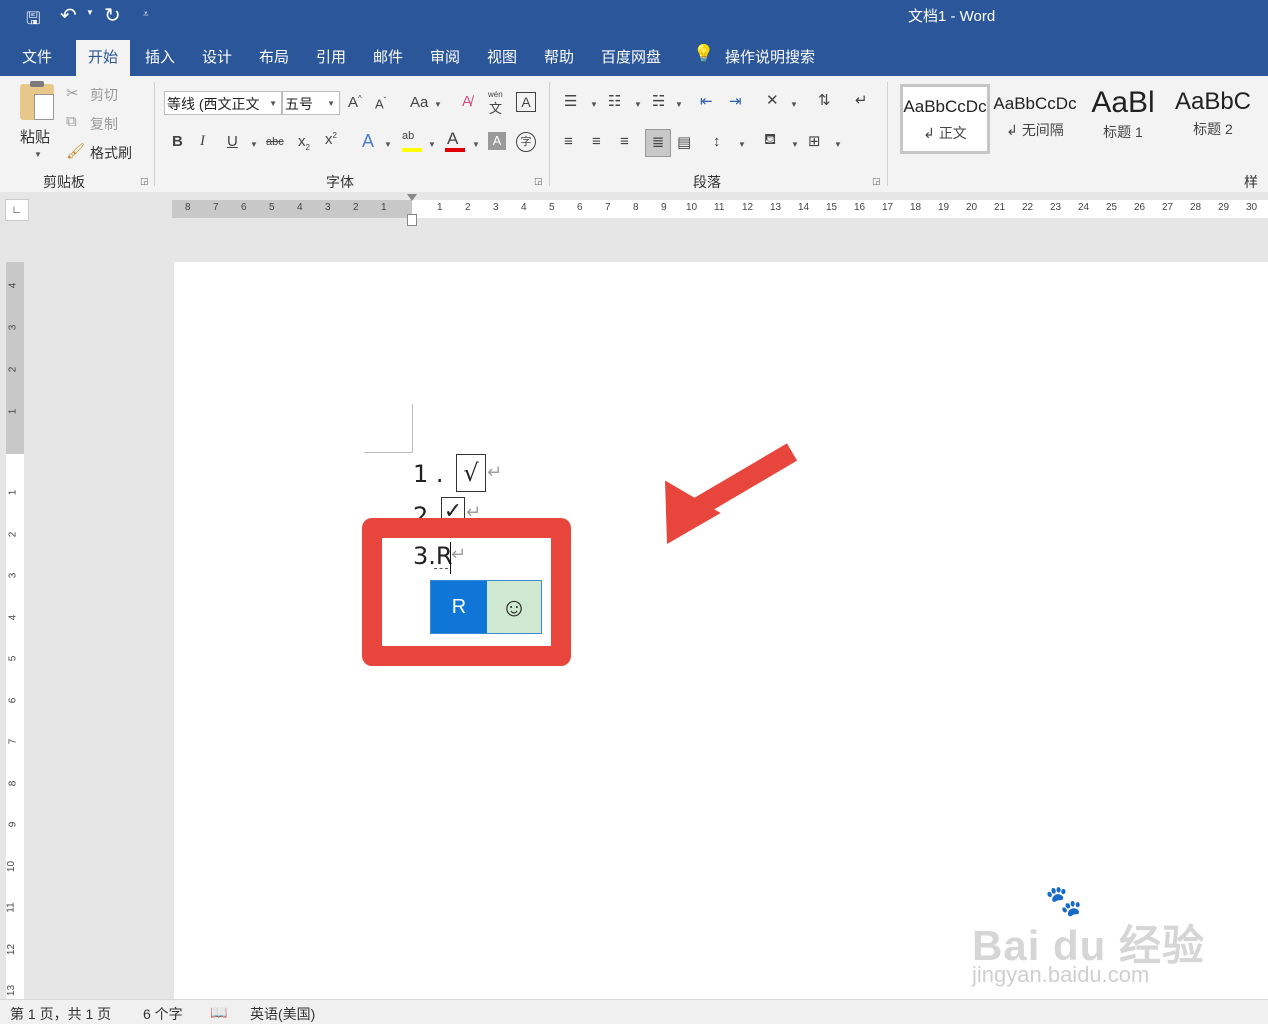  I want to click on multilevel-list-dropdown-icon: ▼, so click(679, 104).